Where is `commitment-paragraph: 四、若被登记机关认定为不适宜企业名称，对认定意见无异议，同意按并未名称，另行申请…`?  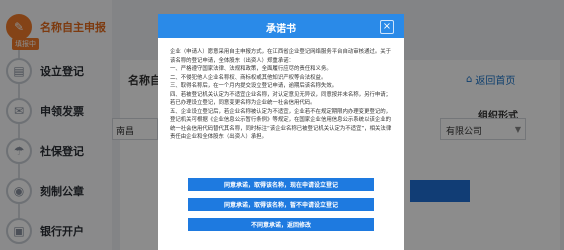 commitment-paragraph: 四、若被登记机关认定为不适宜企业名称，对认定意见无异议，同意按并未名称，另行申请… is located at coordinates (281, 99).